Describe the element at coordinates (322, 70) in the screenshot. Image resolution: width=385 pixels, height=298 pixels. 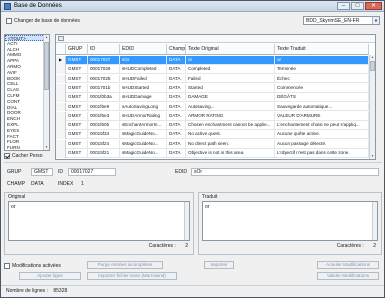
I see `cell-texte-traduit: Terminée` at that location.